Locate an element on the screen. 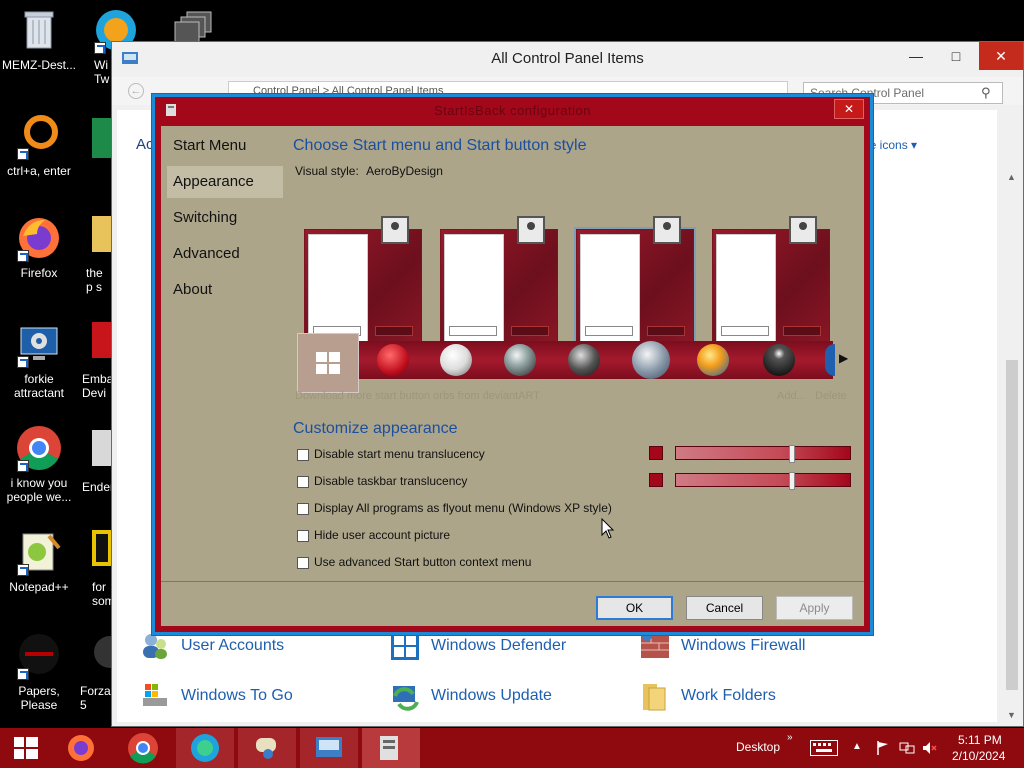 Image resolution: width=1024 pixels, height=768 pixels. scroll-up-icon: ▲ is located at coordinates (1011, 177).